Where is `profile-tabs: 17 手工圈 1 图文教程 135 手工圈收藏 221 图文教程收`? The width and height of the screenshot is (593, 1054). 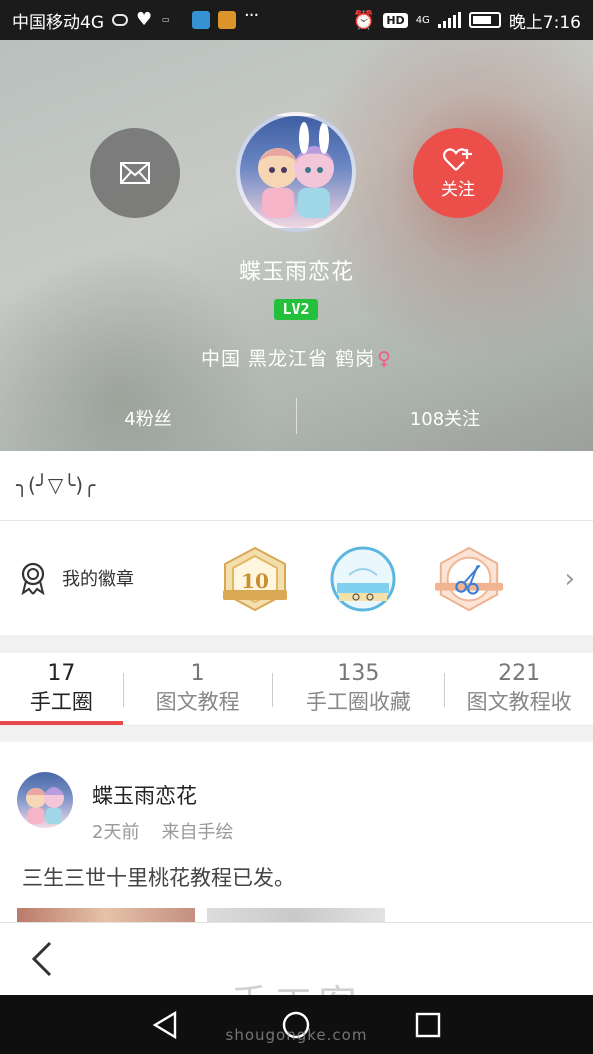 profile-tabs: 17 手工圈 1 图文教程 135 手工圈收藏 221 图文教程收 is located at coordinates (296, 689).